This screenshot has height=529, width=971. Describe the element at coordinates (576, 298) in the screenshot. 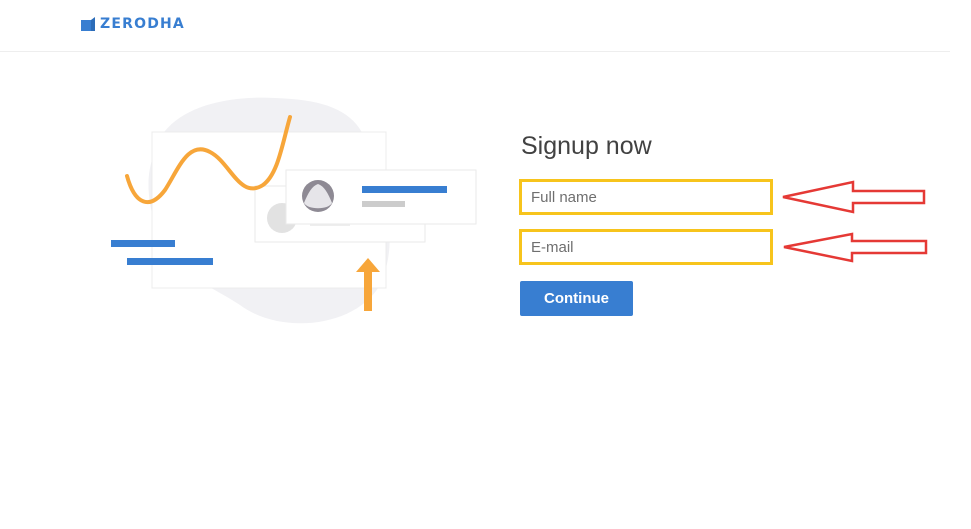

I see `continue-button: Continue` at that location.